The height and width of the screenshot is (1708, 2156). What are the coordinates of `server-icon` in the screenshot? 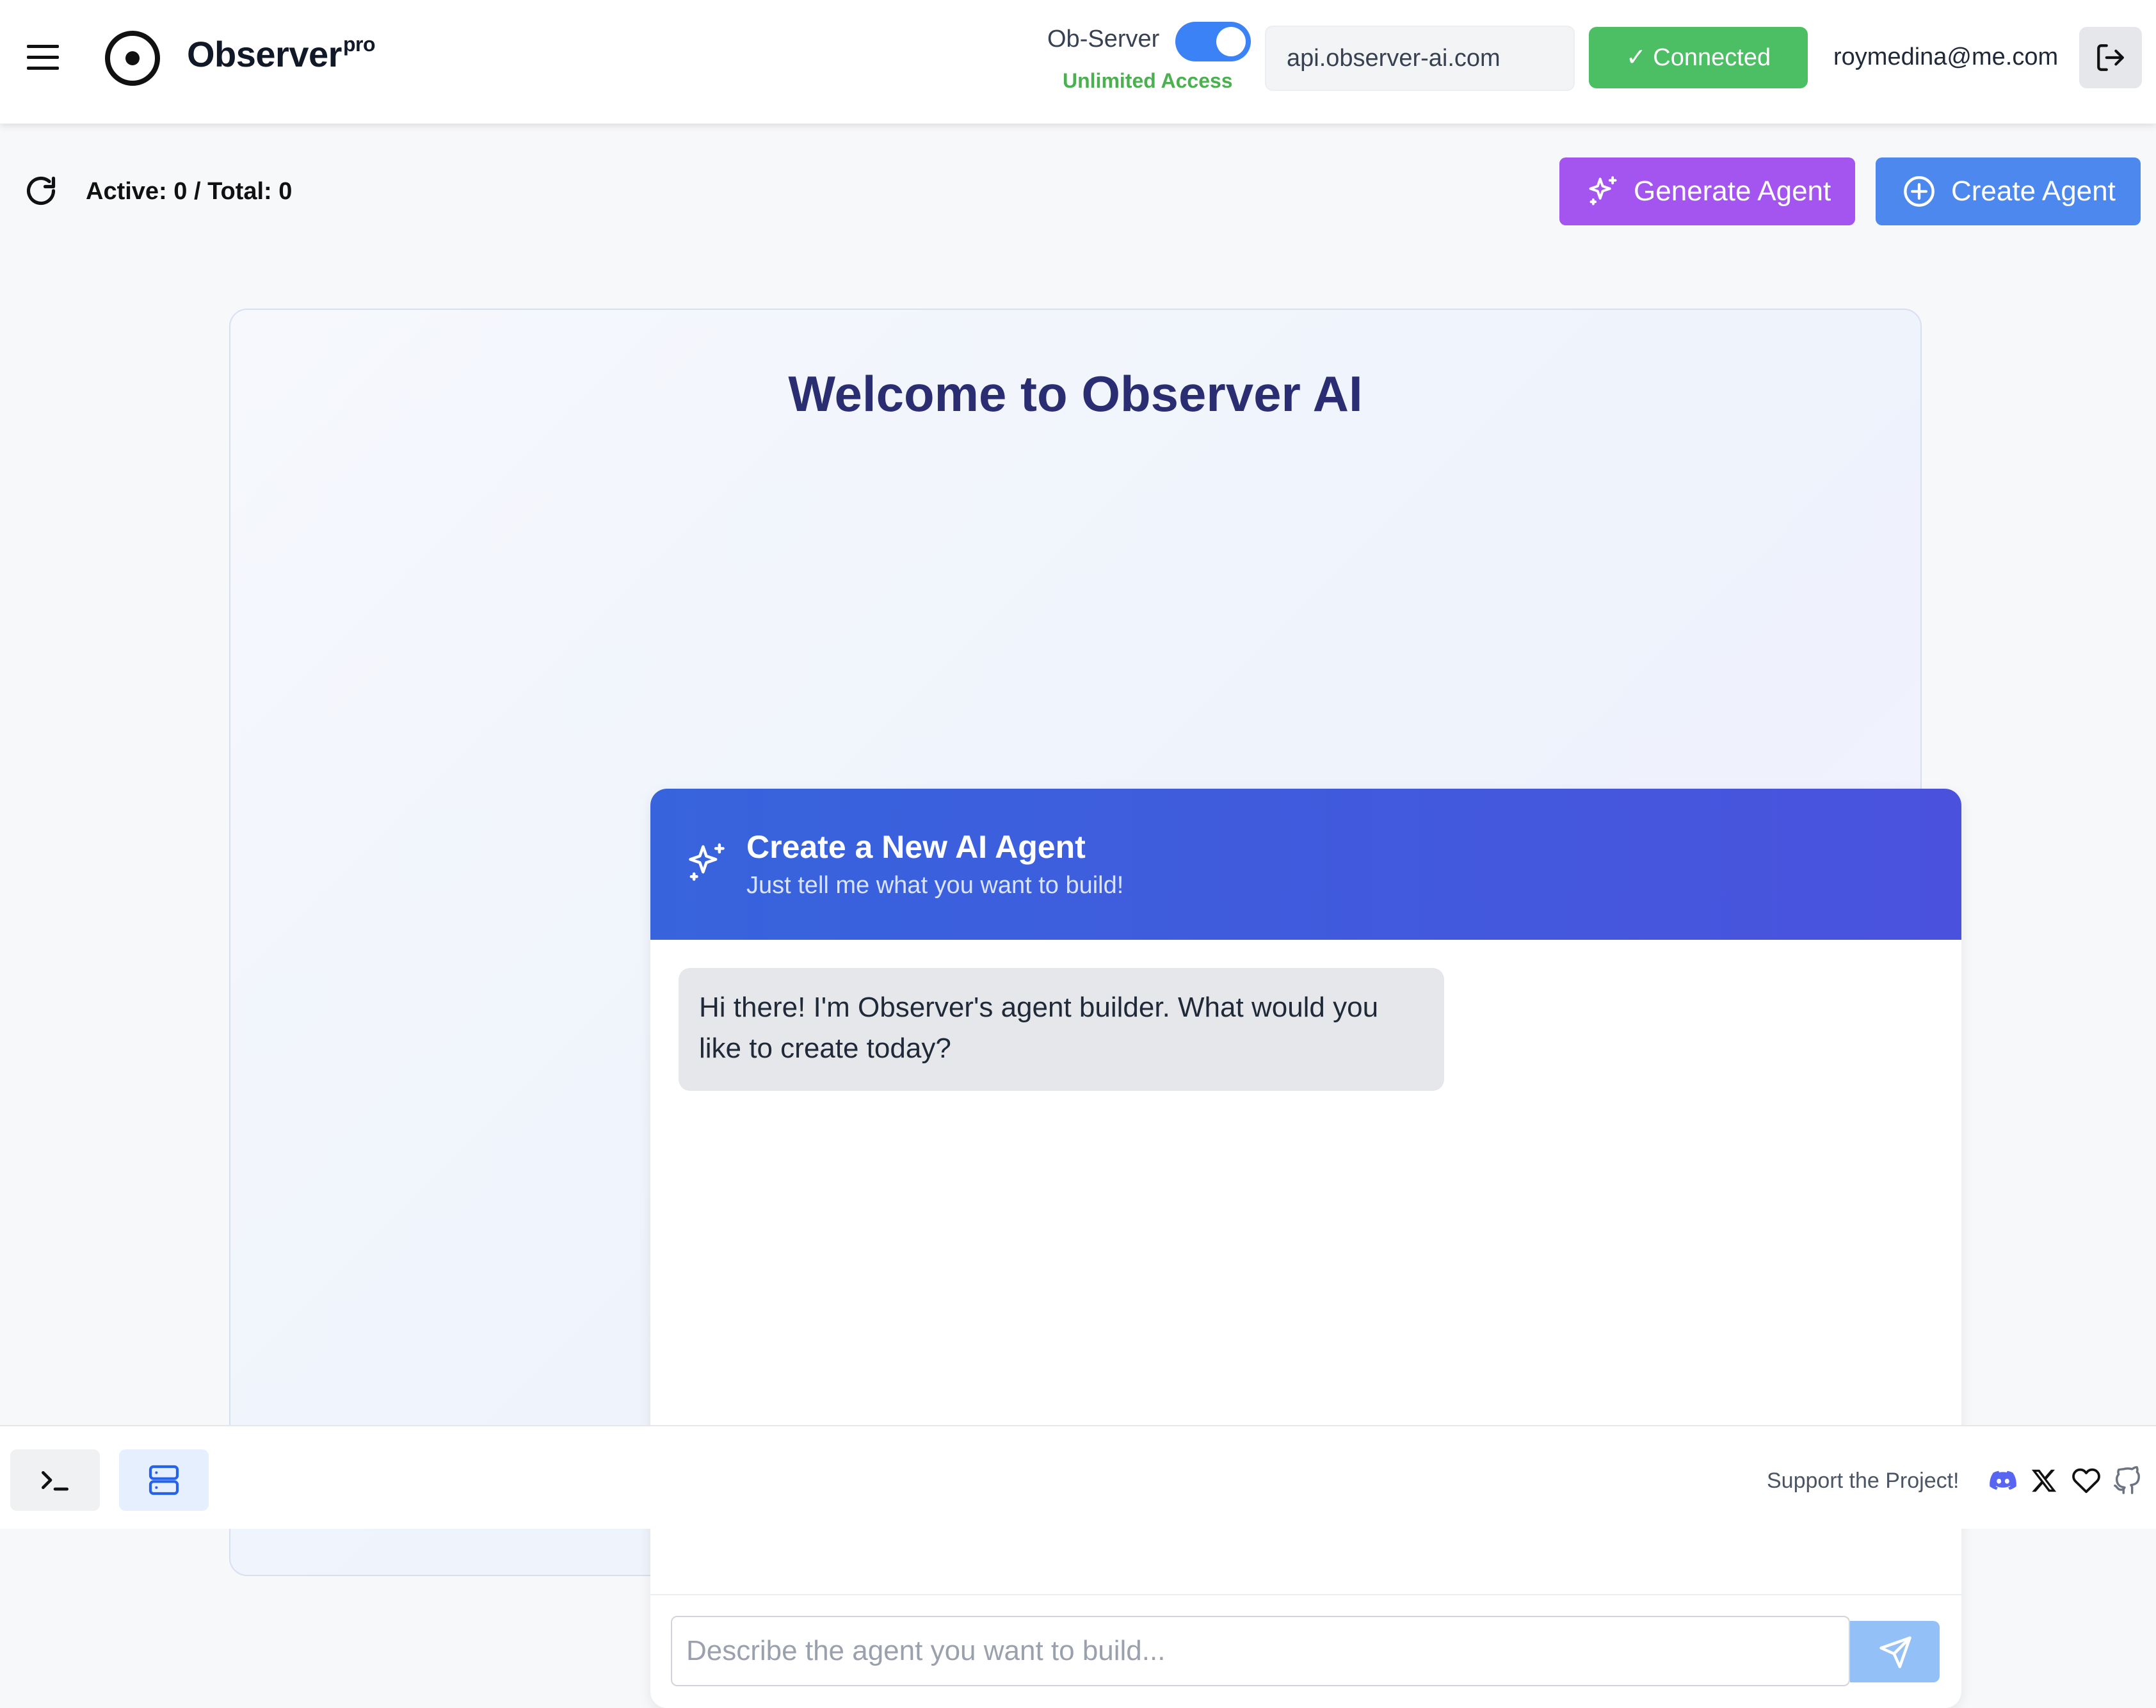 It's located at (164, 1480).